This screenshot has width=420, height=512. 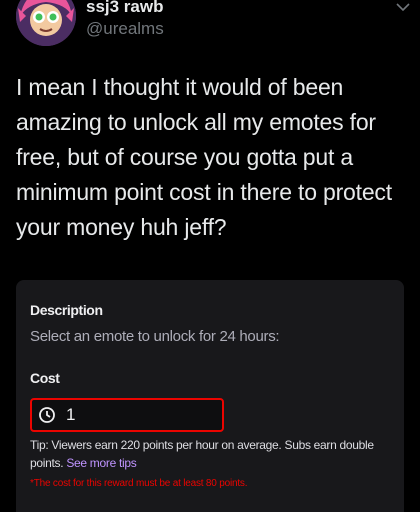 I want to click on display-name: ssj3 rawb, so click(x=125, y=9).